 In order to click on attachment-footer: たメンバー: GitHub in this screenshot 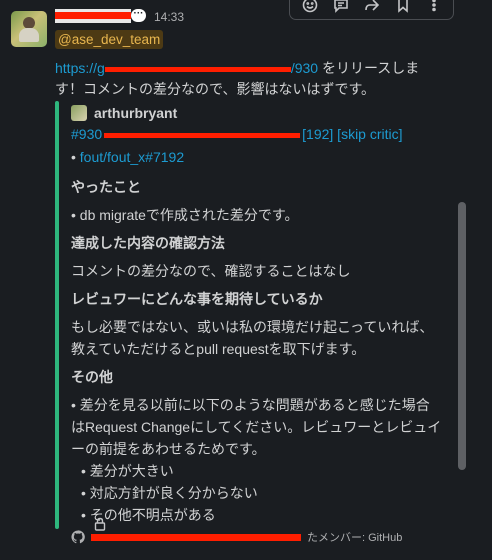, I will do `click(271, 537)`.